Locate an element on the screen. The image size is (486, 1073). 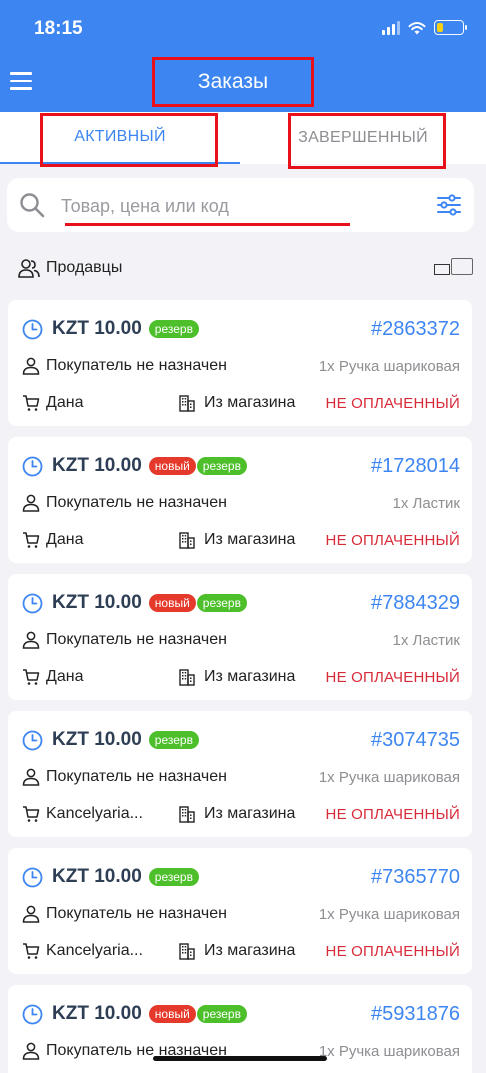
battery-icon is located at coordinates (450, 27).